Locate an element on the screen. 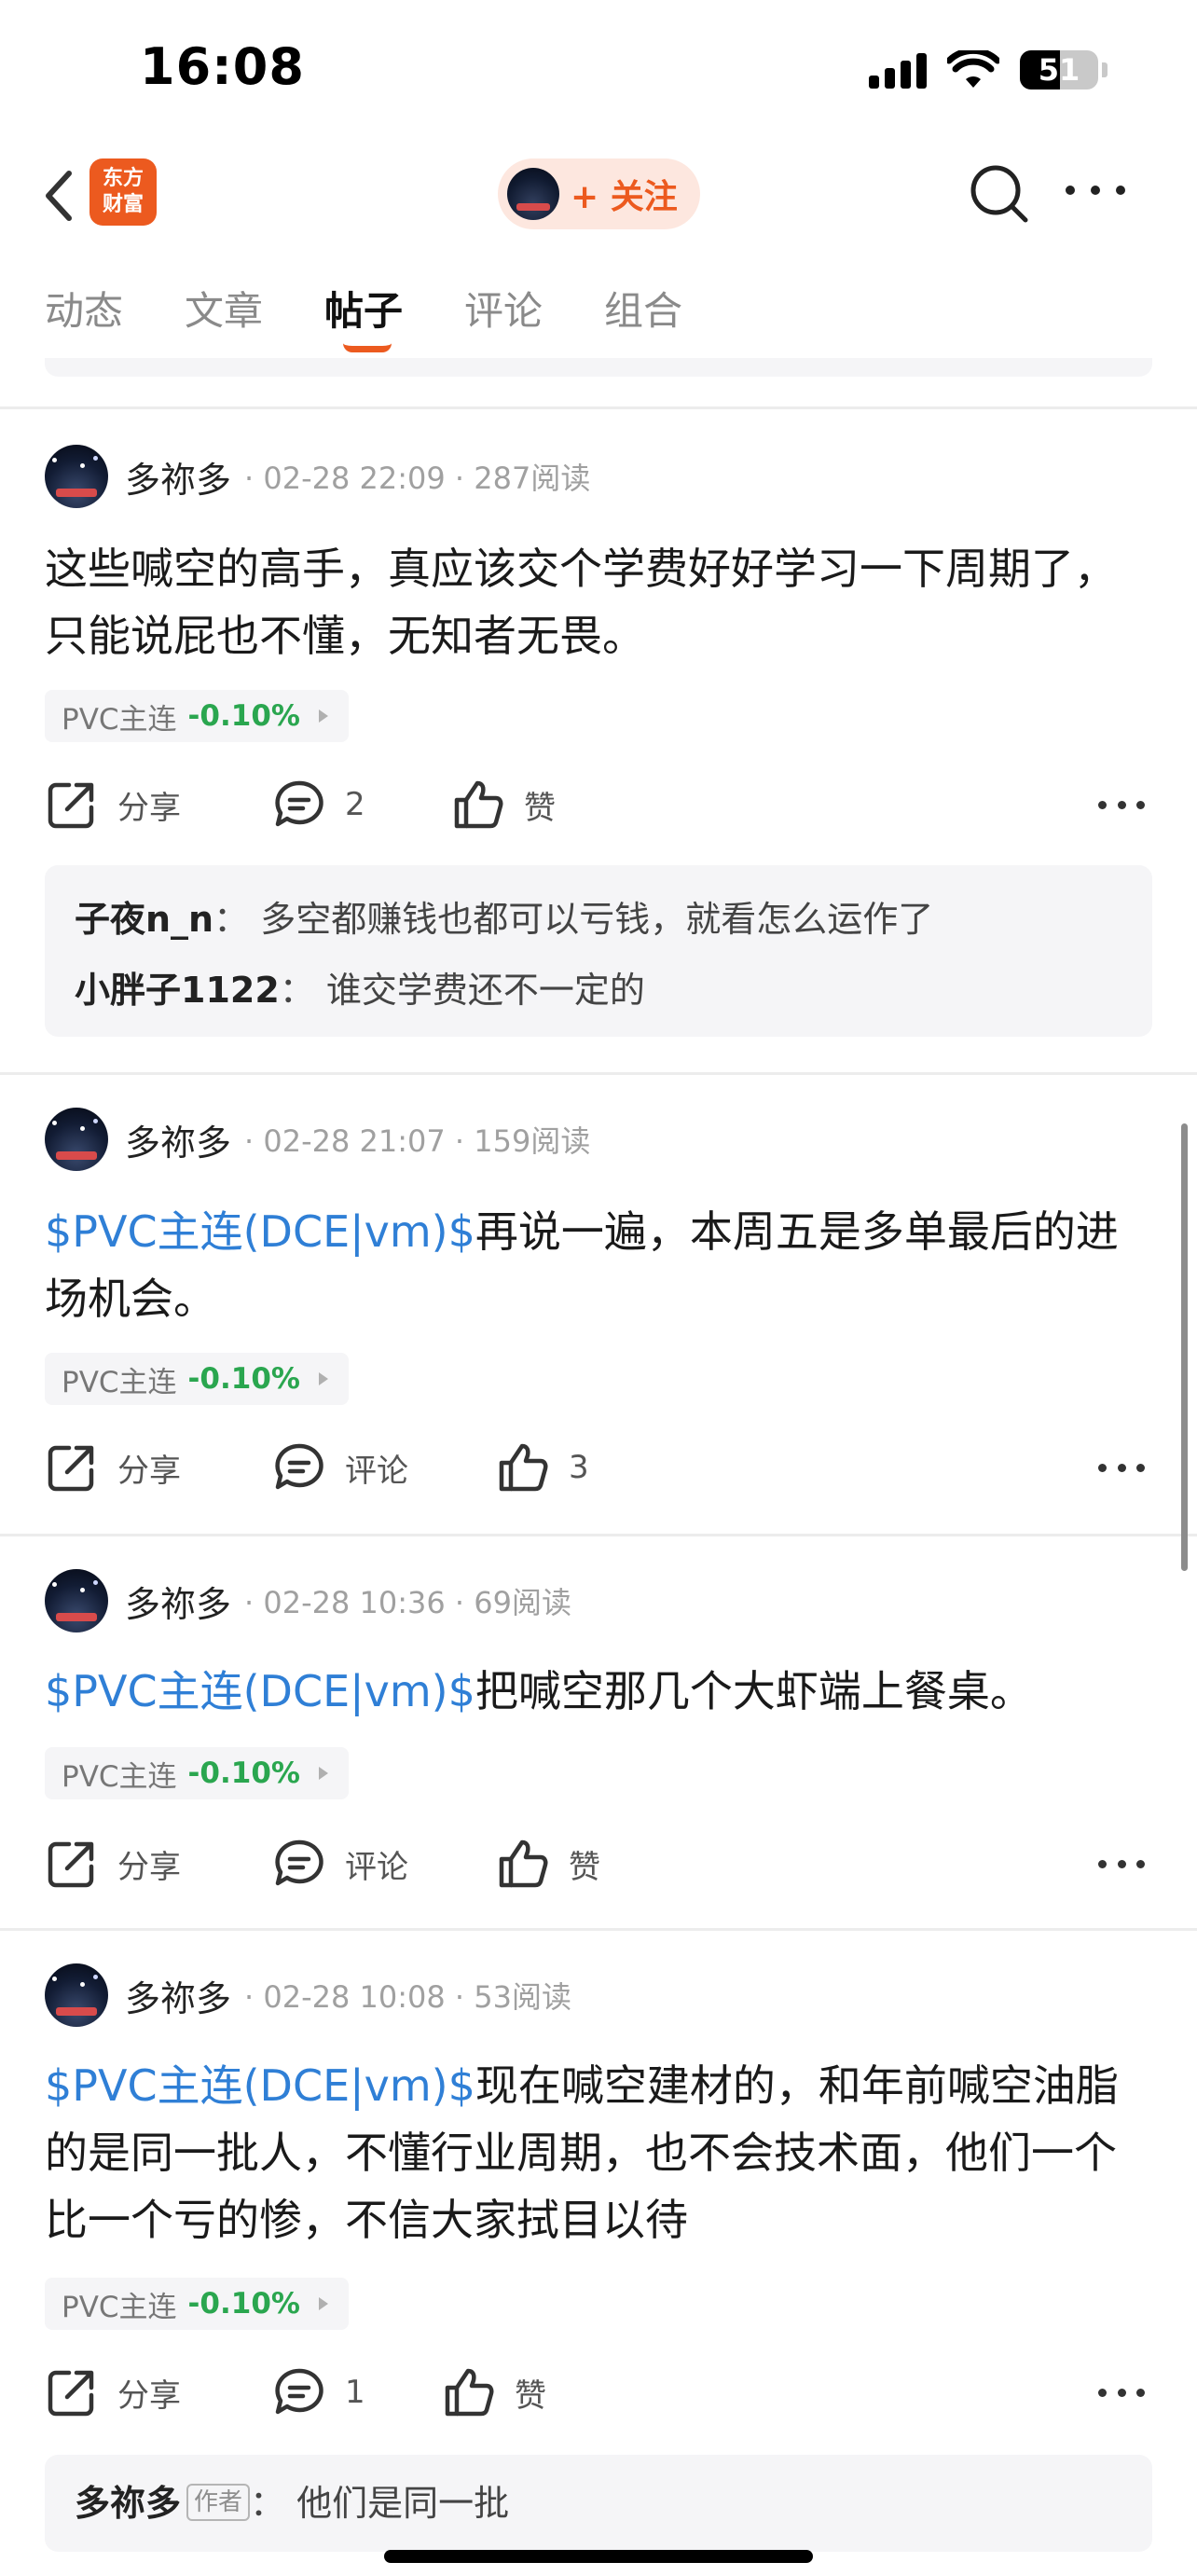 This screenshot has height=2576, width=1197. post-meta: · 02-28 22:09 · 287阅读 is located at coordinates (417, 479).